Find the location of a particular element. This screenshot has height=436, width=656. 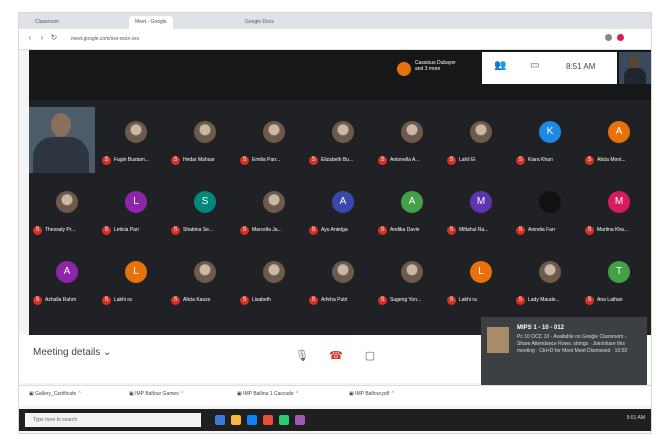

participant-avatar: M is located at coordinates (619, 202).